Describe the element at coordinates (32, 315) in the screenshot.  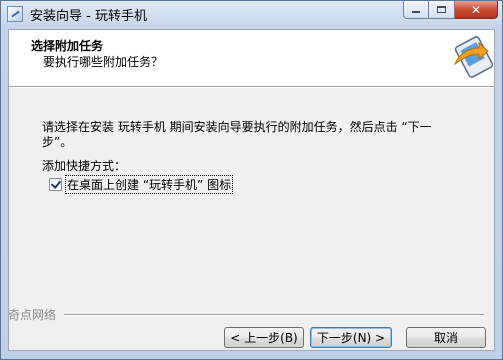
I see `brand-label: 奇点网络` at that location.